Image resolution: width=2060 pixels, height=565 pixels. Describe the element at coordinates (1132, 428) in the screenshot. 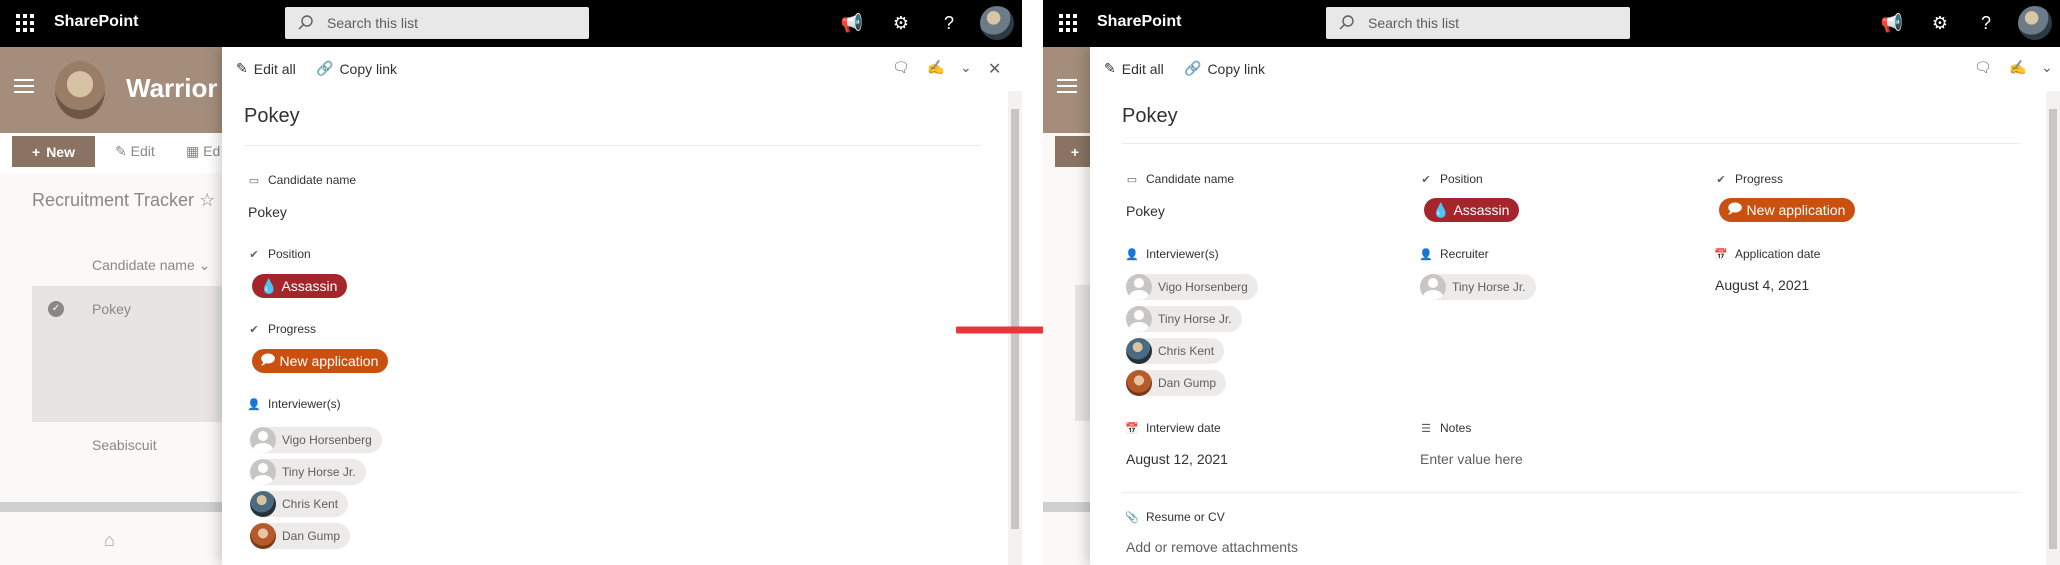

I see `calendar-icon: 📅` at that location.